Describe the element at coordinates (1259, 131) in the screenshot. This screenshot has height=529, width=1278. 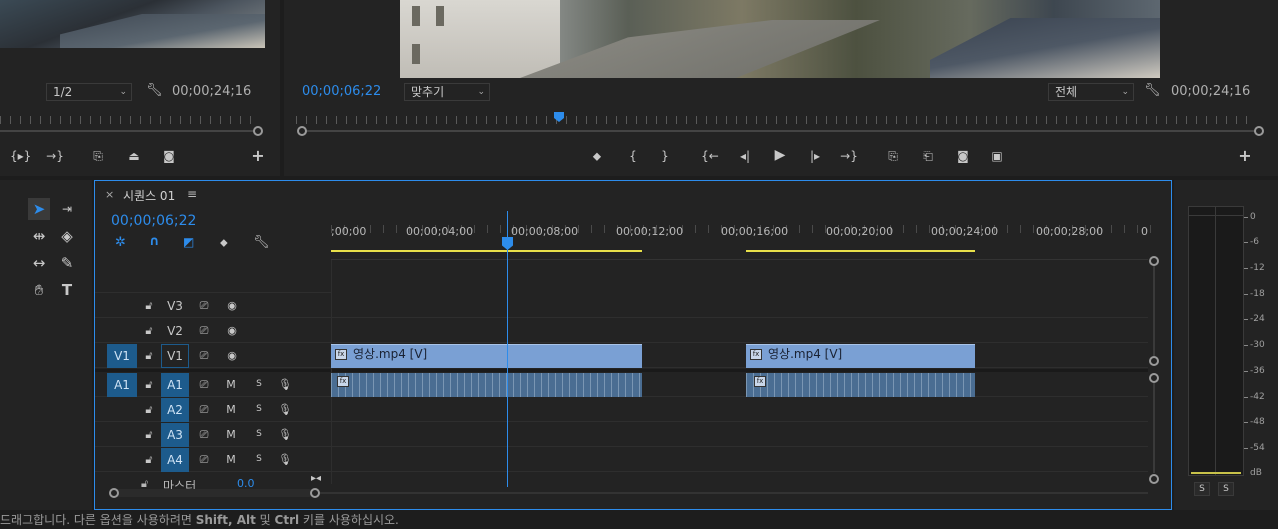
I see `program-zoom-handle-right` at that location.